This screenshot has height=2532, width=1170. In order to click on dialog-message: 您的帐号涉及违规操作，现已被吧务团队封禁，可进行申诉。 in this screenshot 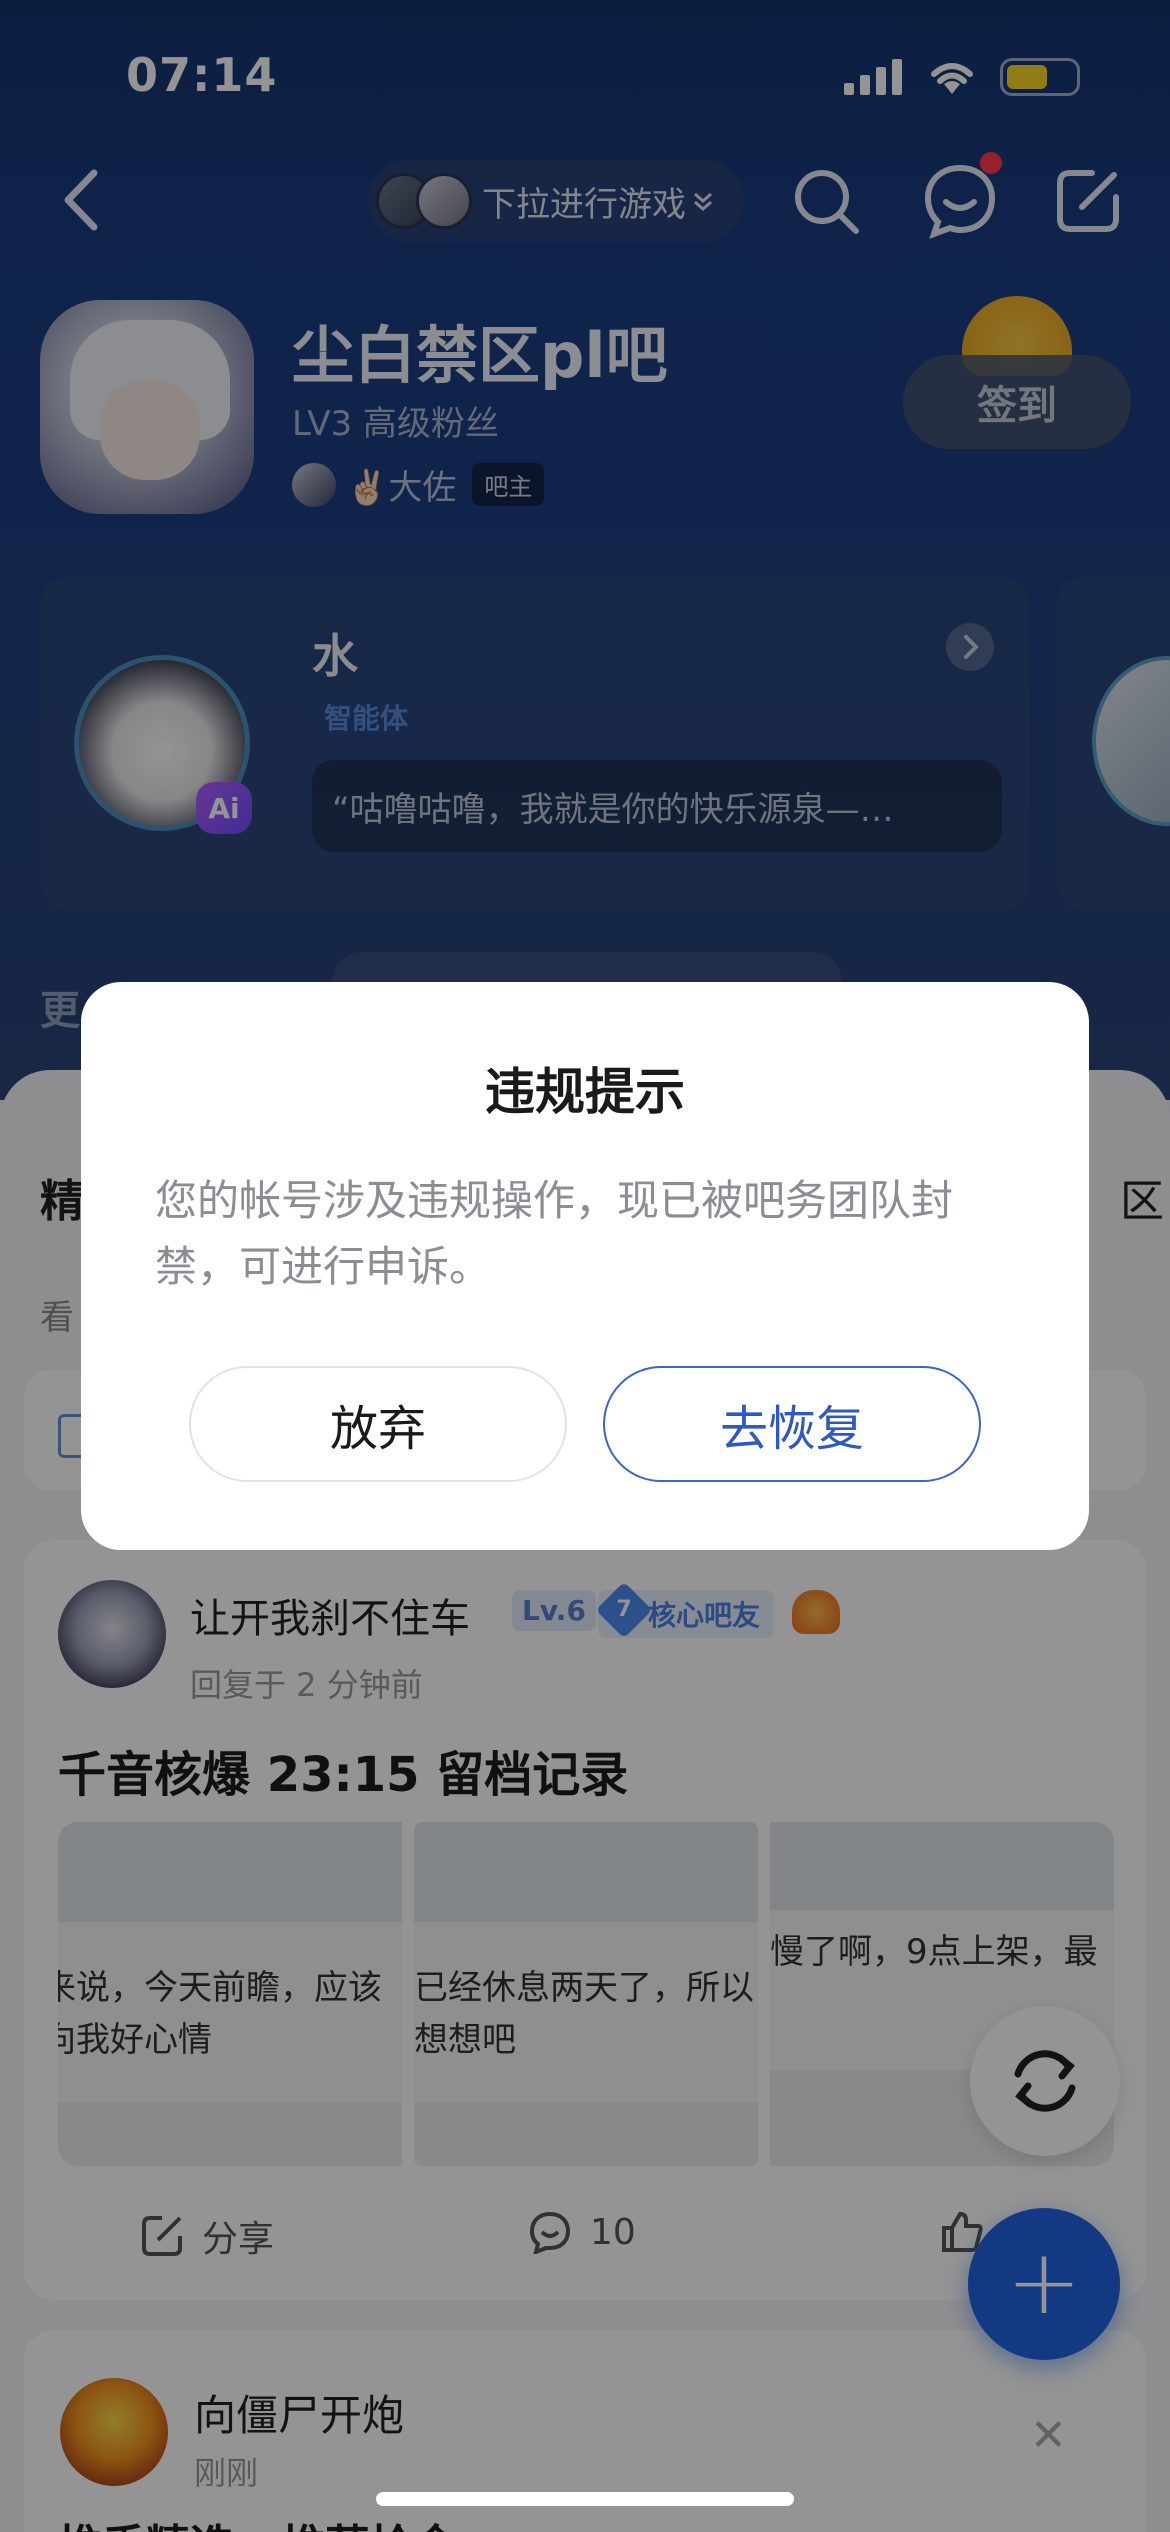, I will do `click(554, 1233)`.